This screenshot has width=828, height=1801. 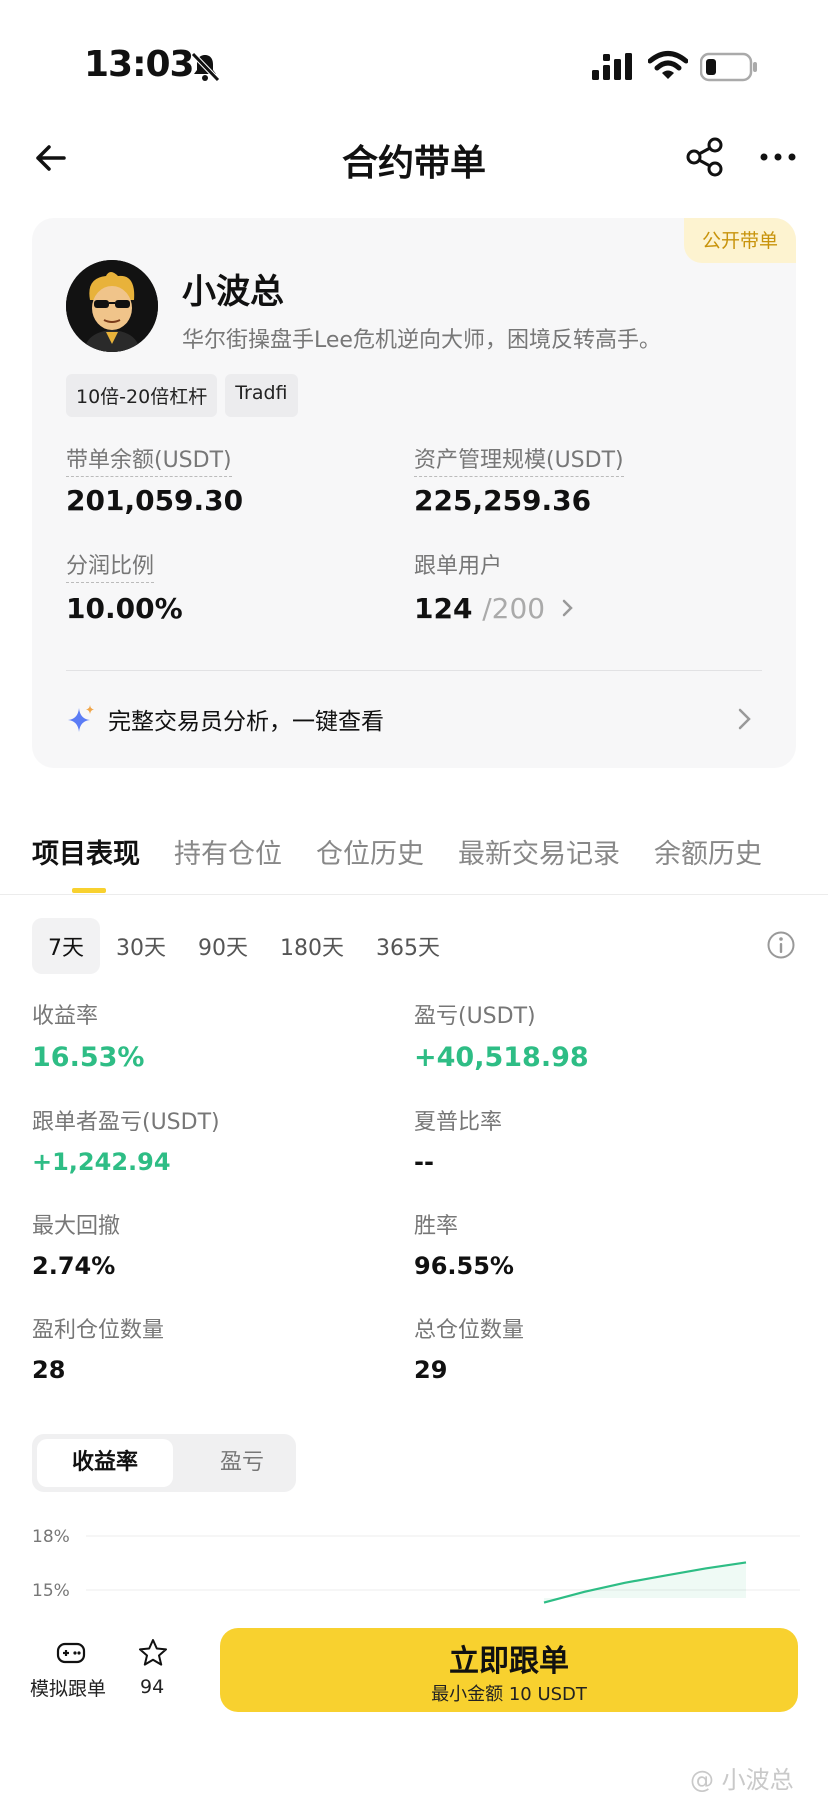 What do you see at coordinates (101, 1162) in the screenshot?
I see `follower-pnl-value: +1,242.94` at bounding box center [101, 1162].